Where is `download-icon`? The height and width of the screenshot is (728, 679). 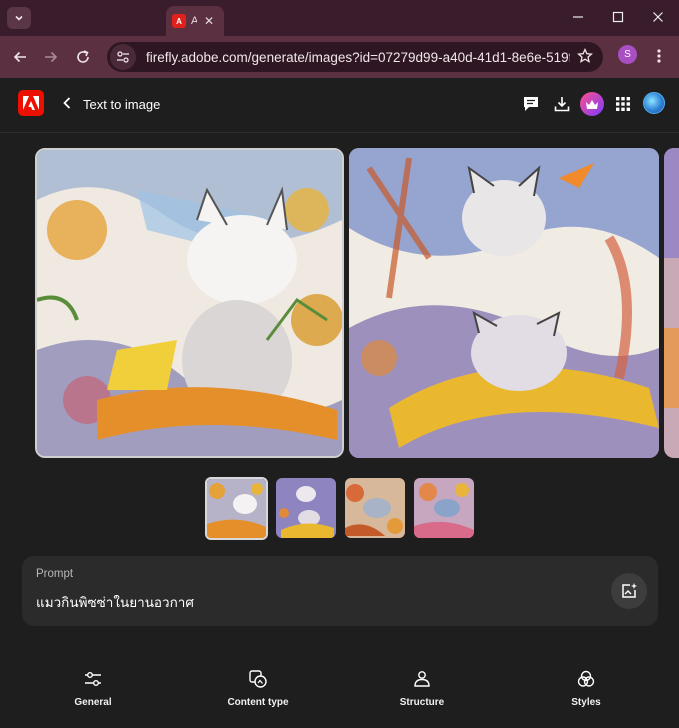
download-icon is located at coordinates (562, 104).